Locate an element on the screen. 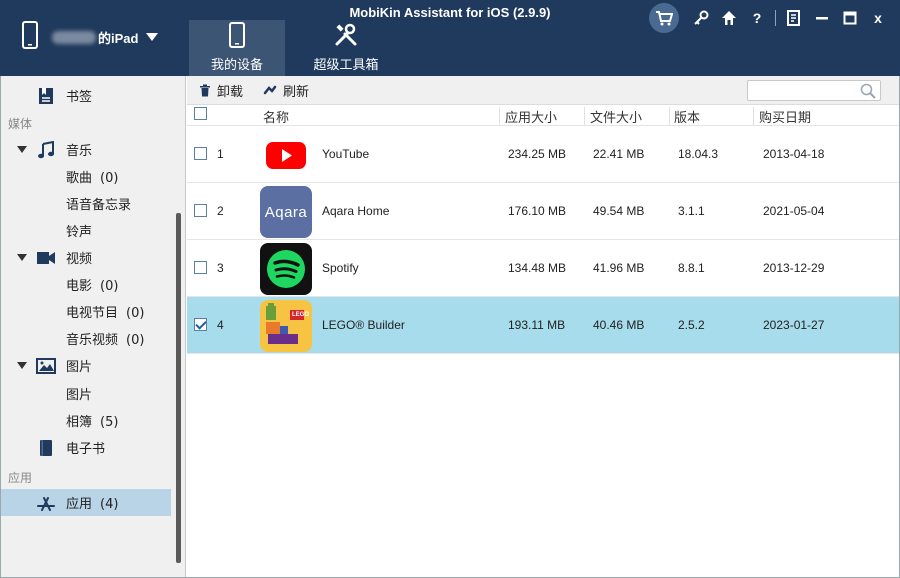 The height and width of the screenshot is (578, 900). version: 18.04.3 is located at coordinates (698, 154).